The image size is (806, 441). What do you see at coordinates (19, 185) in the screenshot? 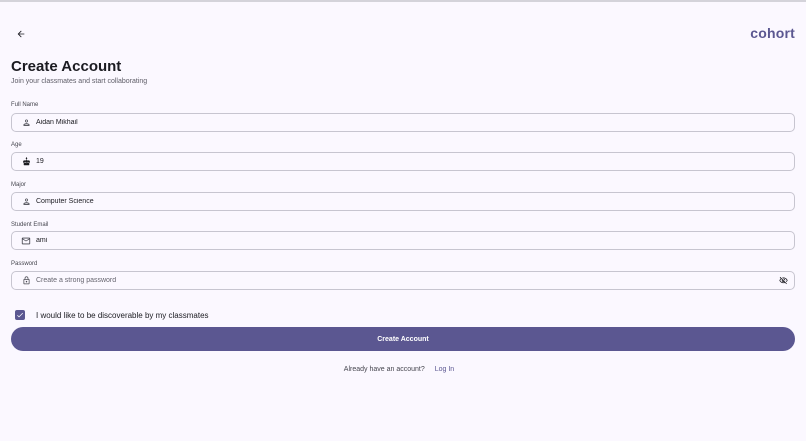
I see `major-label: Major` at bounding box center [19, 185].